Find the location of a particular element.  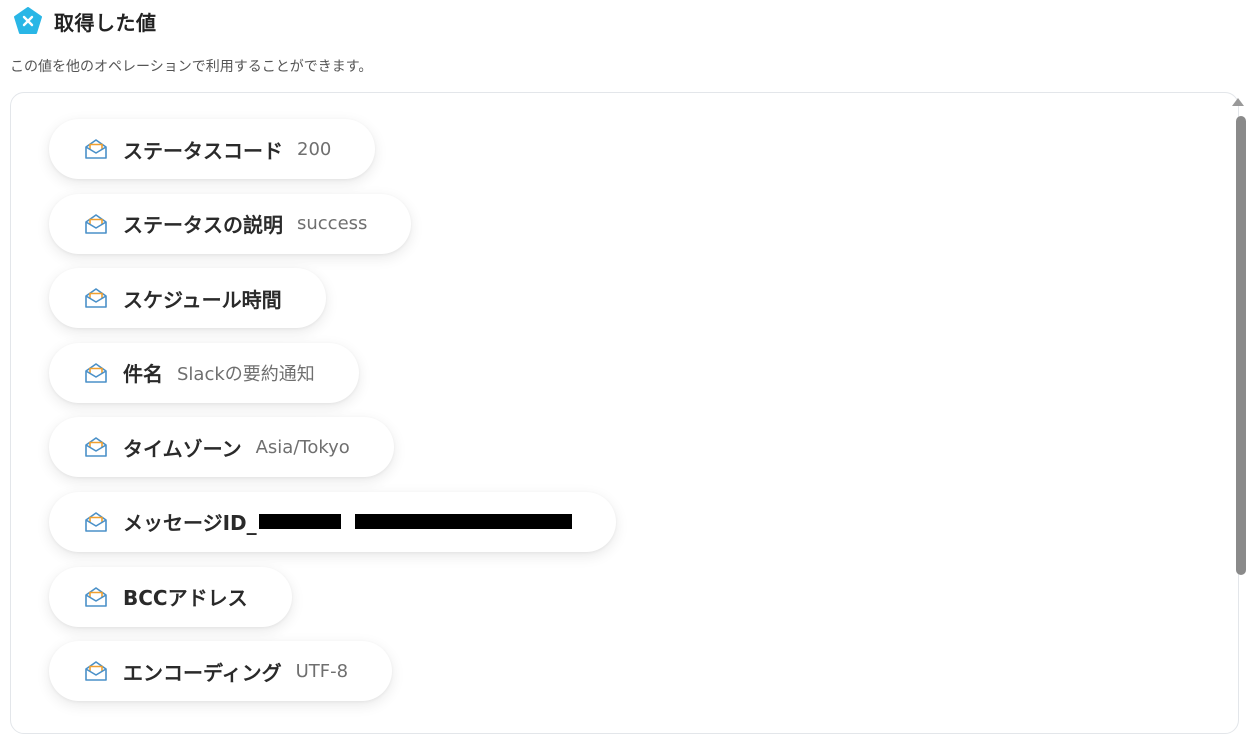

output-label: ステータスコード is located at coordinates (203, 150).